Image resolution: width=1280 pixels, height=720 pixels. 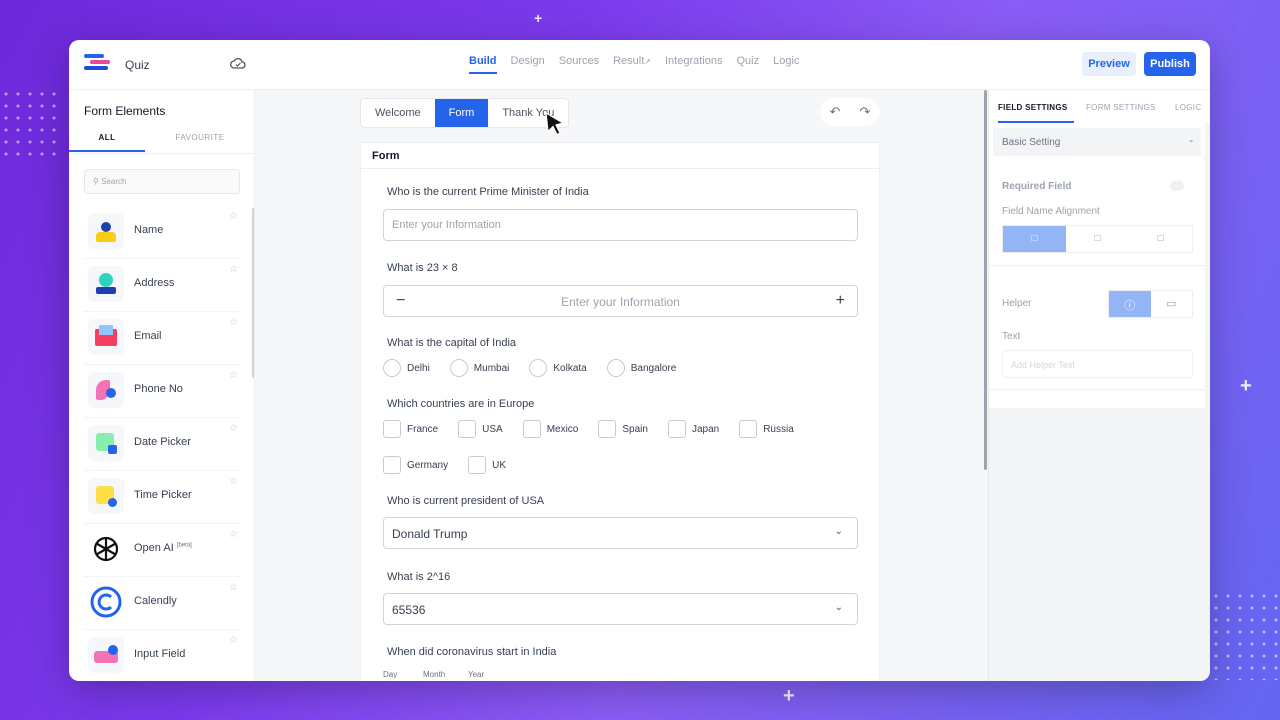 I want to click on option-label: Mumbai, so click(x=491, y=368).